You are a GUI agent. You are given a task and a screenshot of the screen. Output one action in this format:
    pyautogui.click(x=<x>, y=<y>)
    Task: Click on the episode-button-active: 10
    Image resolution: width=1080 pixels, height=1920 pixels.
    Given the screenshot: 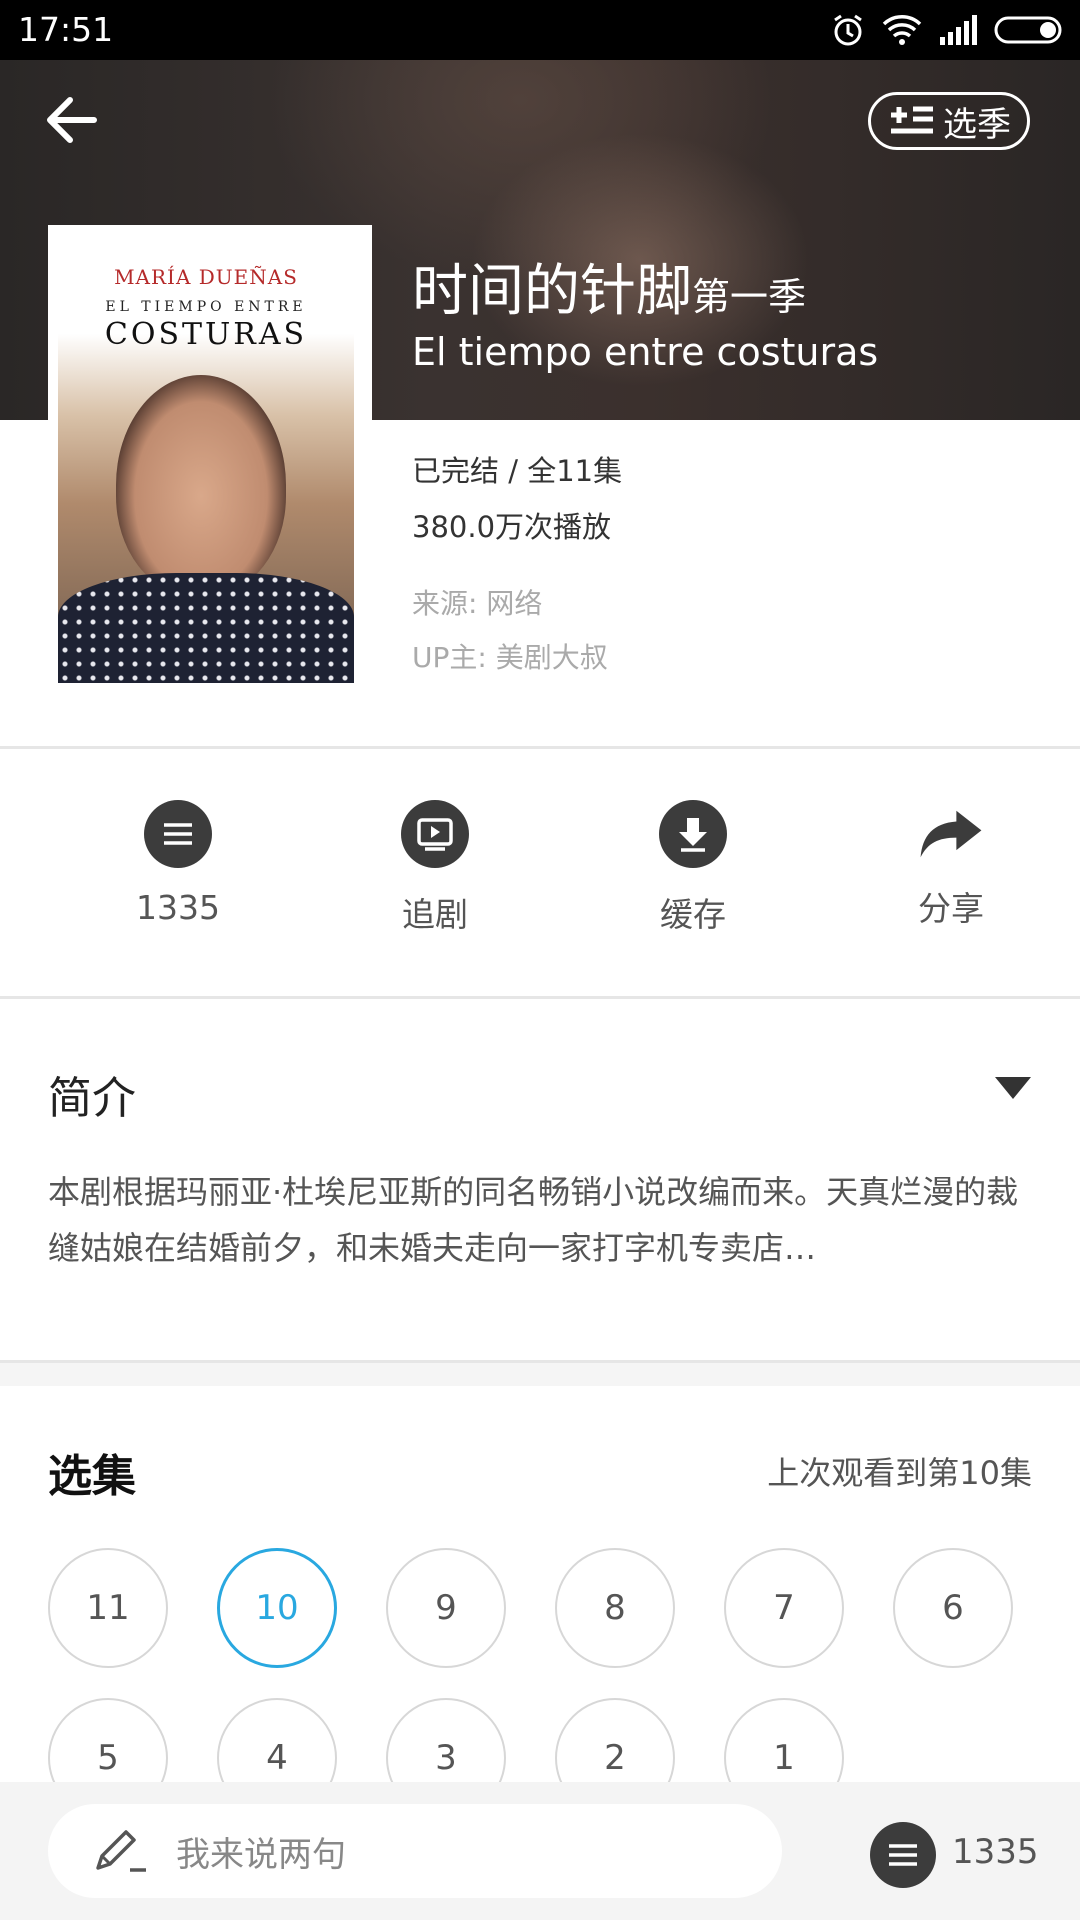 What is the action you would take?
    pyautogui.click(x=277, y=1608)
    